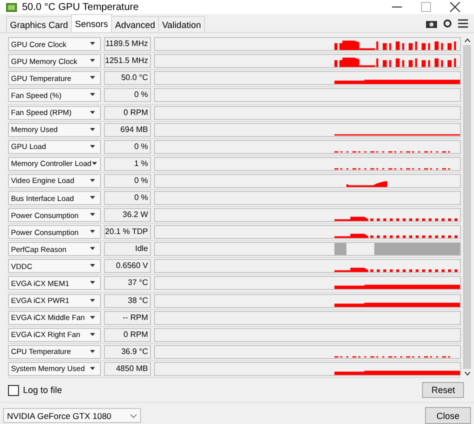 Image resolution: width=474 pixels, height=424 pixels. Describe the element at coordinates (431, 24) in the screenshot. I see `camera-icon` at that location.